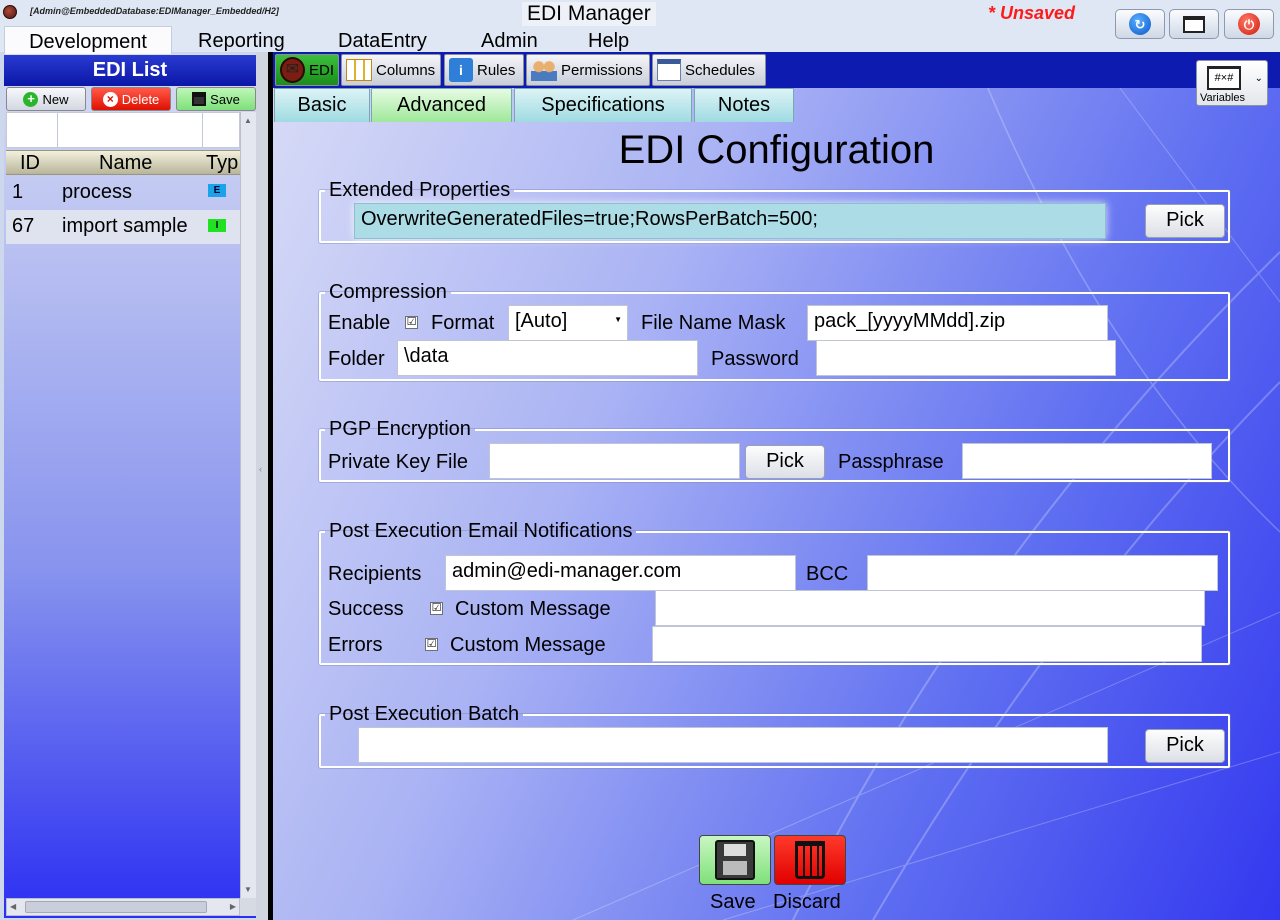 The image size is (1280, 920). What do you see at coordinates (46, 99) in the screenshot?
I see `new-button: + New` at bounding box center [46, 99].